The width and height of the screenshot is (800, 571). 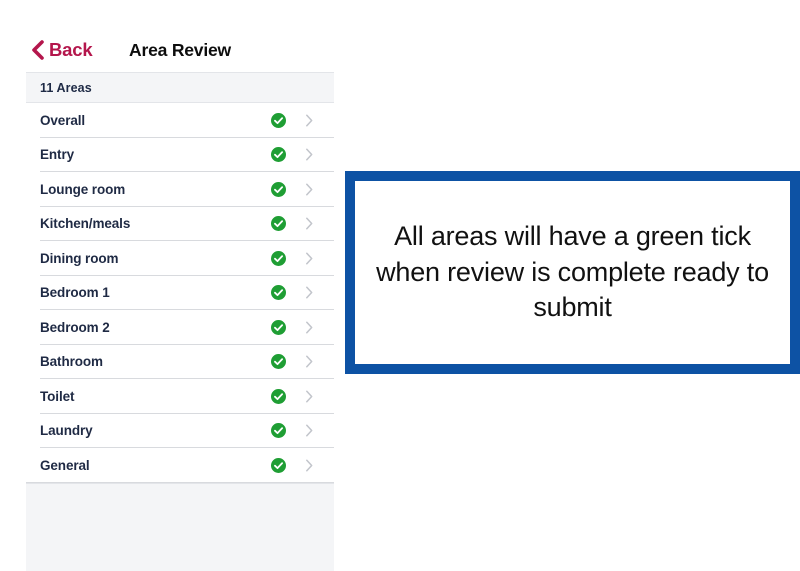 I want to click on area-list-item: Overall, so click(x=180, y=120).